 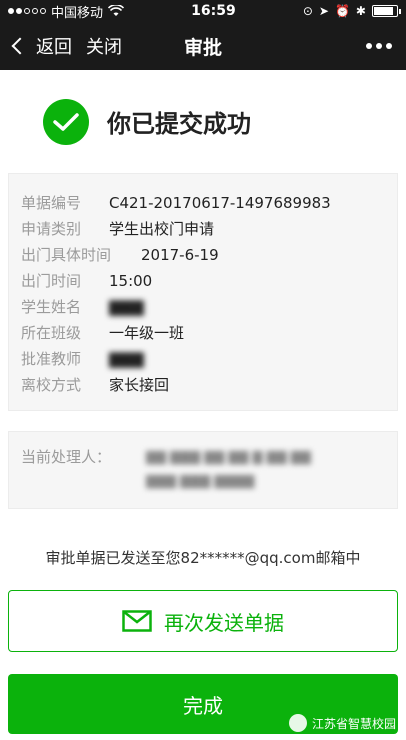 What do you see at coordinates (297, 723) in the screenshot?
I see `wechat-logo-icon` at bounding box center [297, 723].